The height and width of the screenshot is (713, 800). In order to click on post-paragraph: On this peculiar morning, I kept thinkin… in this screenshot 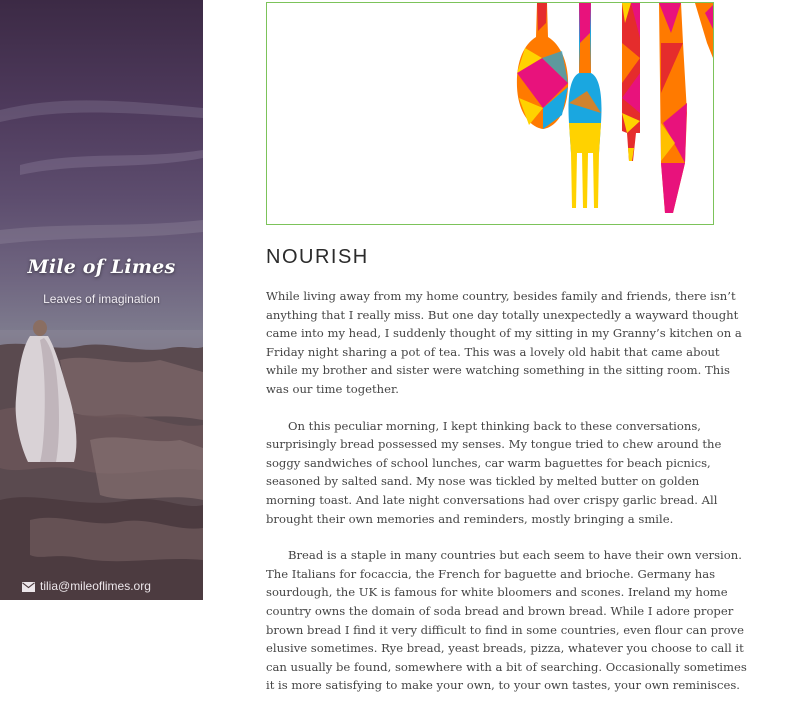, I will do `click(494, 472)`.